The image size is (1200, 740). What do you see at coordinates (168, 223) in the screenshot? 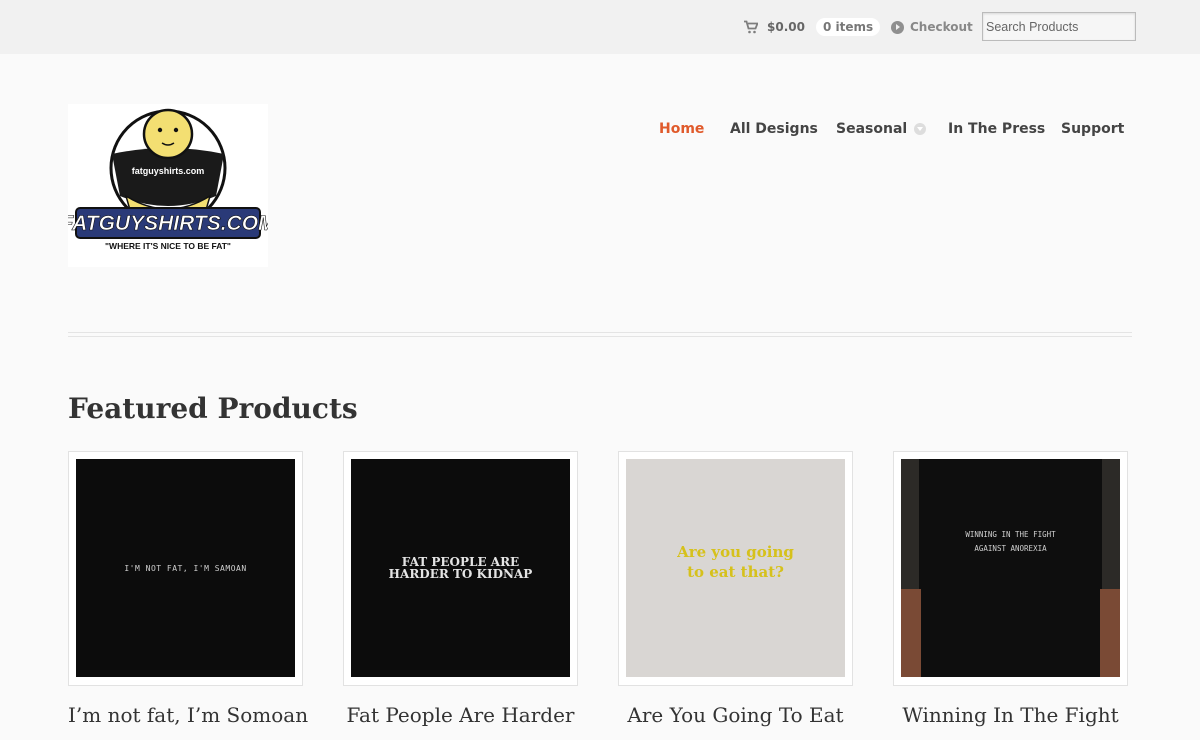
I see `logo-site-name: FATGUYSHIRTS.COM` at bounding box center [168, 223].